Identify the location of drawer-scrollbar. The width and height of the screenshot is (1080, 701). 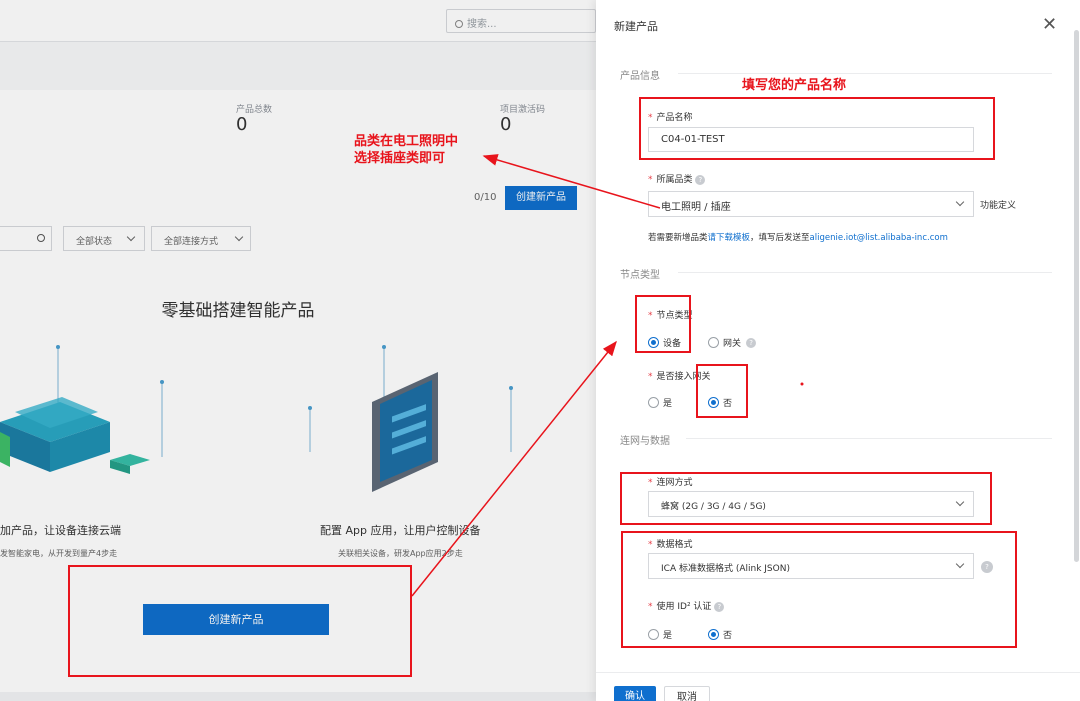
(1076, 296).